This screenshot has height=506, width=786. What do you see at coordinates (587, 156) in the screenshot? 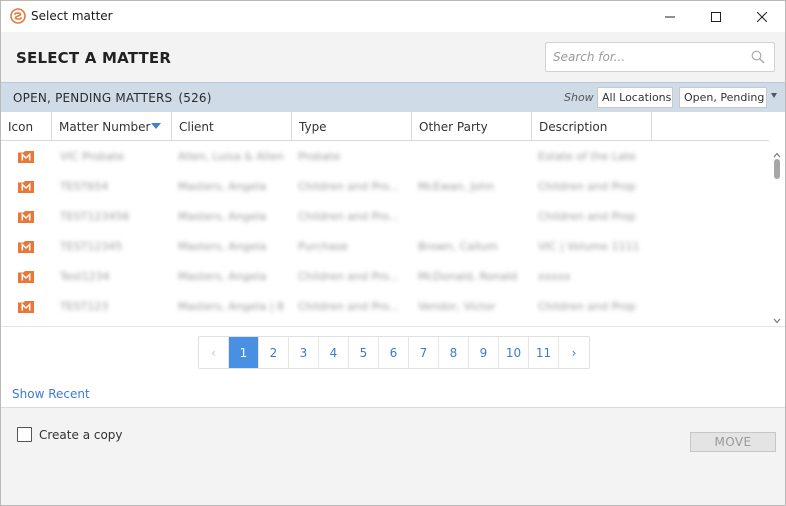
I see `cell-description: Estate of the Late` at bounding box center [587, 156].